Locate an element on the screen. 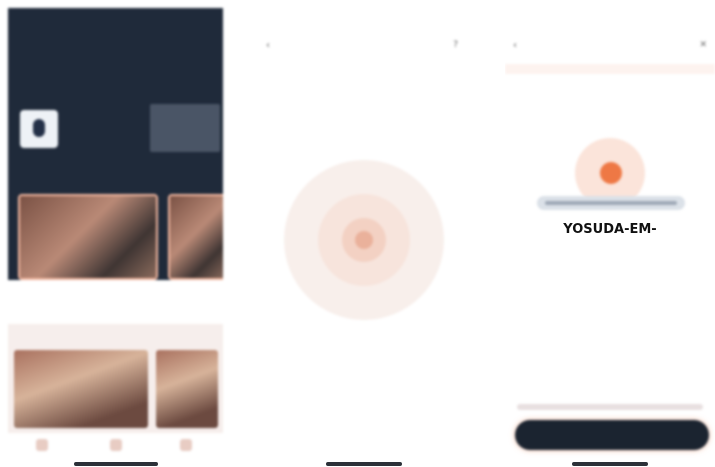 The height and width of the screenshot is (467, 715). profile-icon is located at coordinates (186, 445).